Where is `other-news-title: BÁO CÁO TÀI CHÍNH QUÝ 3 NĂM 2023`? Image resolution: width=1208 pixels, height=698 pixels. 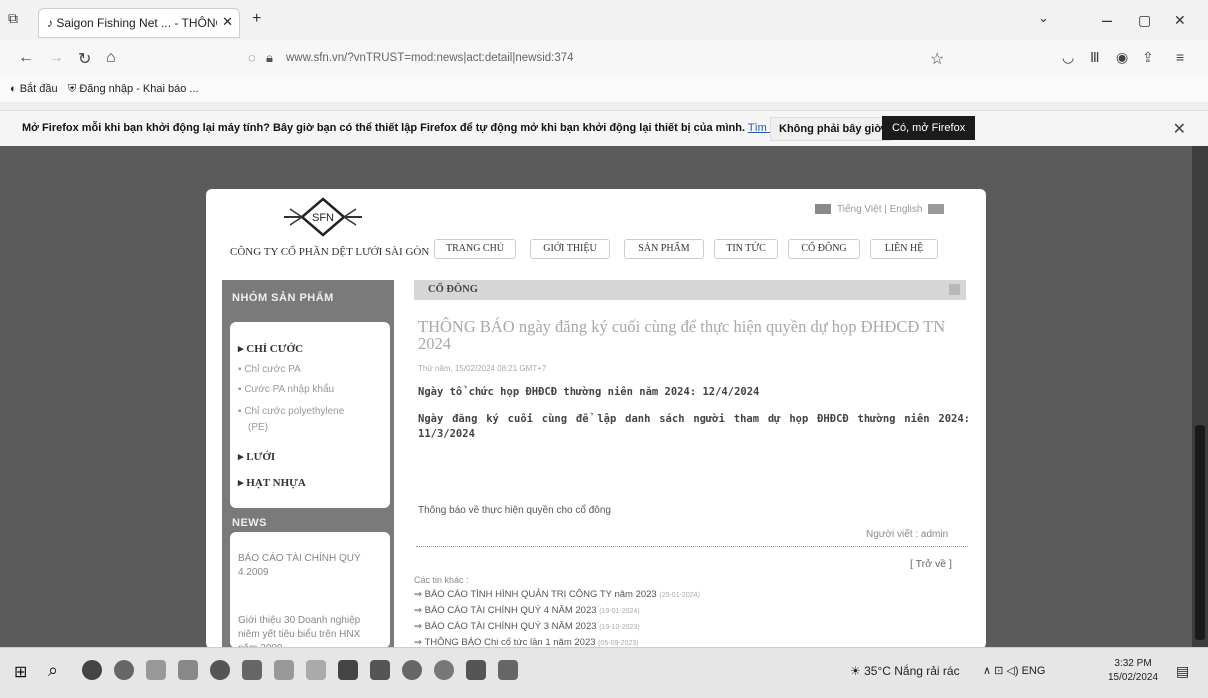
other-news-title: BÁO CÁO TÀI CHÍNH QUÝ 3 NĂM 2023 is located at coordinates (511, 626).